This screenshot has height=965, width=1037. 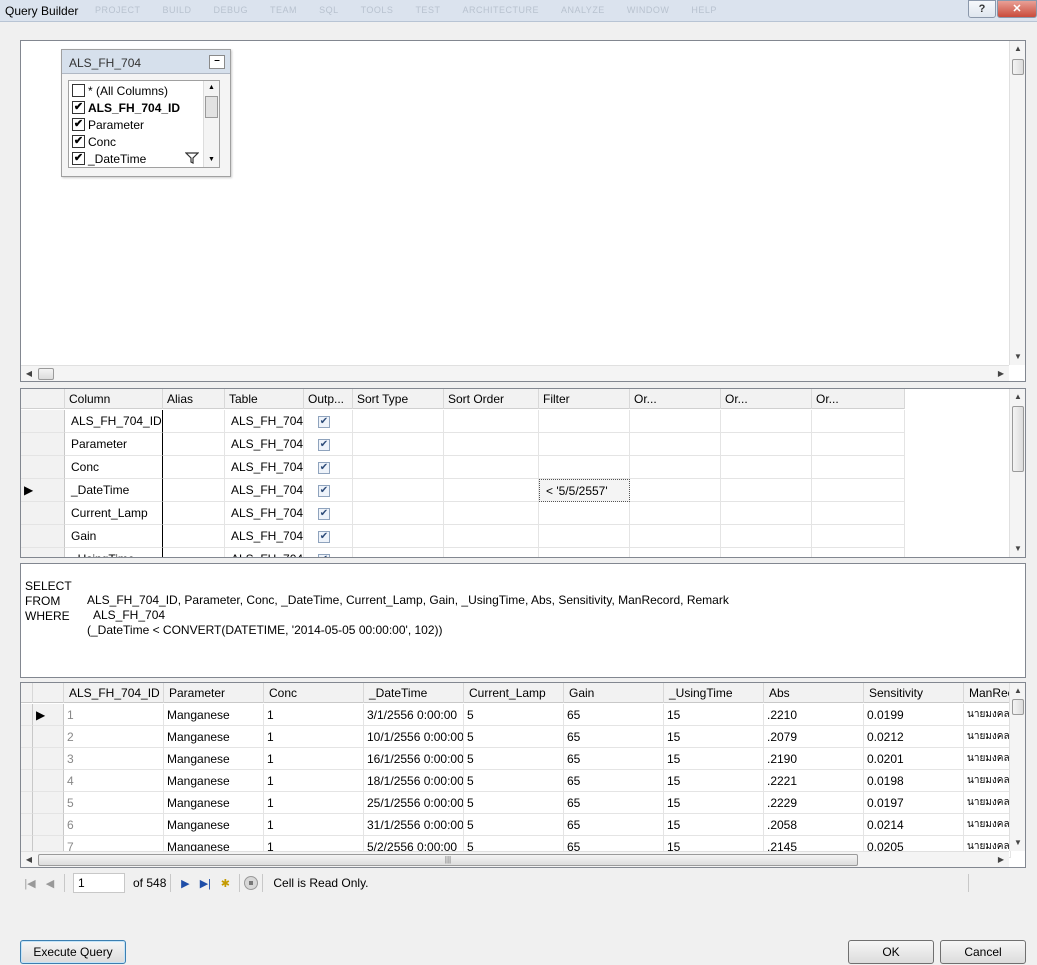 What do you see at coordinates (114, 536) in the screenshot?
I see `criteria-column-cell: Gain` at bounding box center [114, 536].